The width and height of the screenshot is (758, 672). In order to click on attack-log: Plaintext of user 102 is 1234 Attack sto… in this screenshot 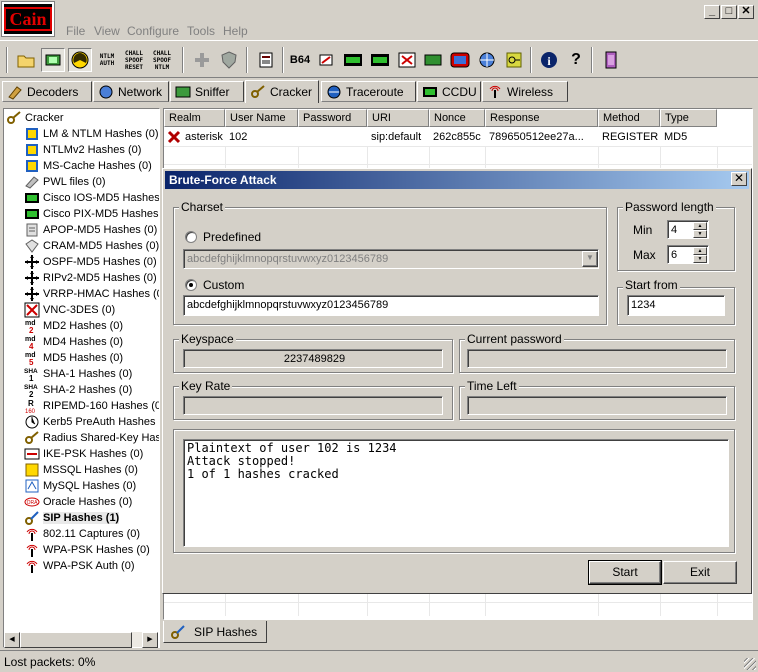, I will do `click(456, 493)`.